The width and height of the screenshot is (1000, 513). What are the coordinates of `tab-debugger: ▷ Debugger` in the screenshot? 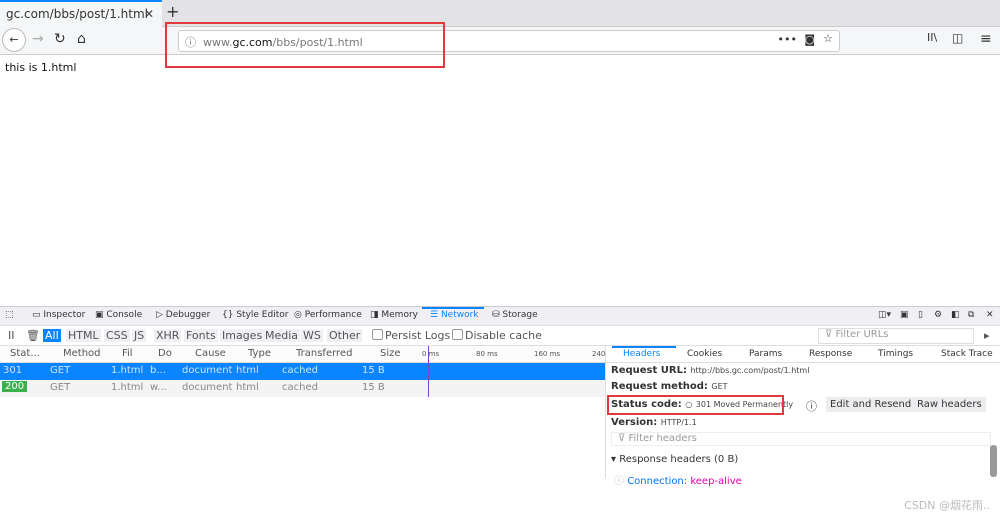 It's located at (183, 315).